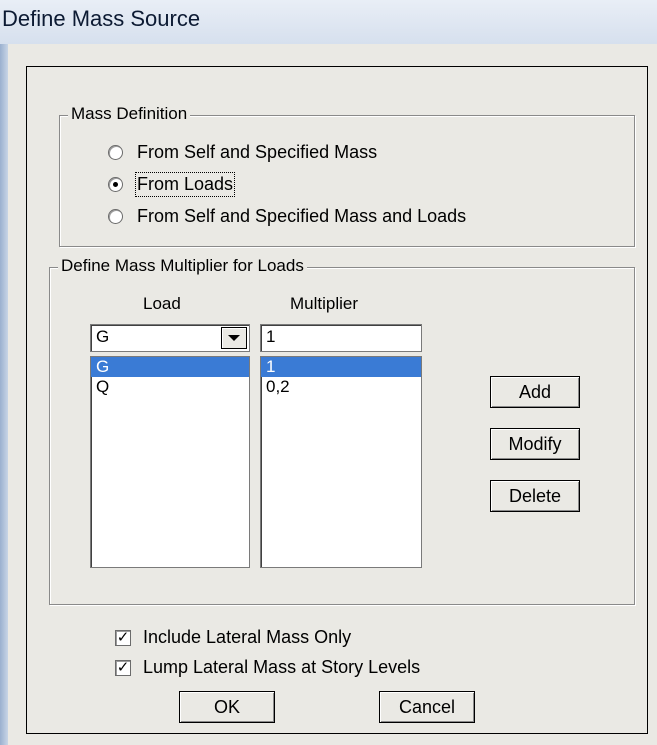  What do you see at coordinates (427, 707) in the screenshot?
I see `cancel-button: Cancel` at bounding box center [427, 707].